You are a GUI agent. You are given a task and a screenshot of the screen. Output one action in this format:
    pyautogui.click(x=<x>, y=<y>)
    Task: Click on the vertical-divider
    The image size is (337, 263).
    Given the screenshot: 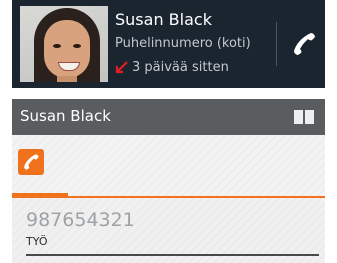 What is the action you would take?
    pyautogui.click(x=276, y=44)
    